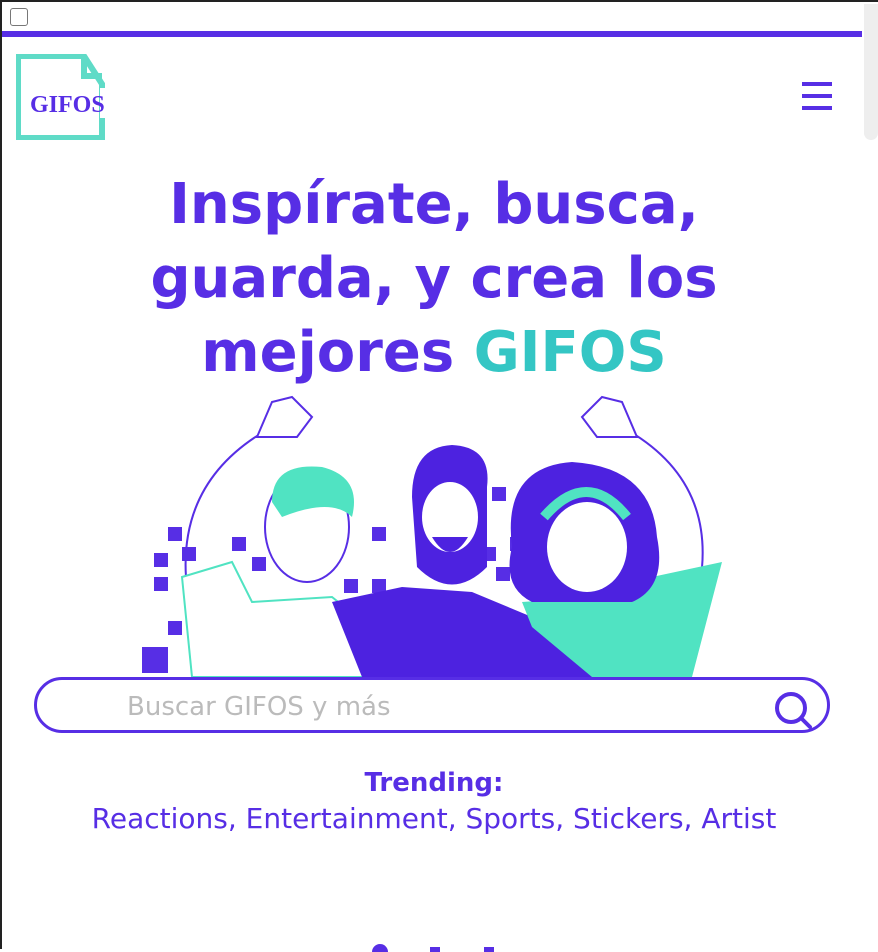 This screenshot has width=878, height=952. Describe the element at coordinates (570, 352) in the screenshot. I see `hero-accent: GIFOS` at that location.